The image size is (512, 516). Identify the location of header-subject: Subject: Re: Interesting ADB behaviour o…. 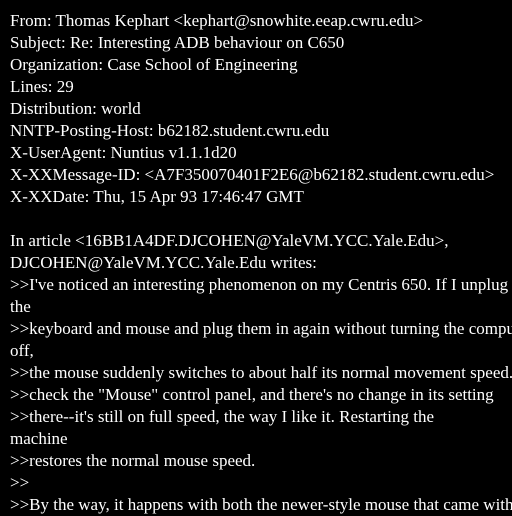
(177, 42).